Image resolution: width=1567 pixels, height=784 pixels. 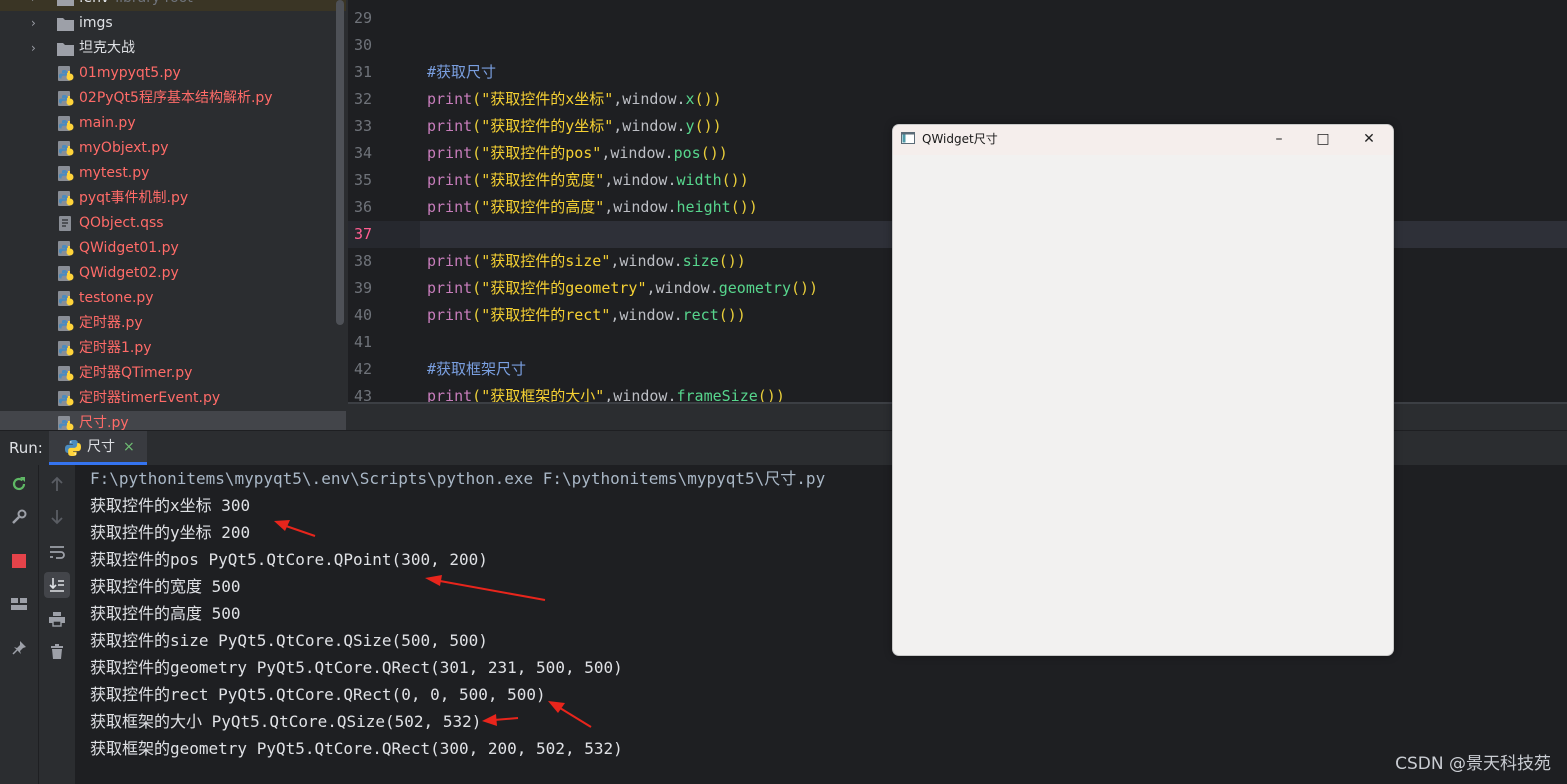 I want to click on tree-file-item: myObjext.py, so click(x=173, y=148).